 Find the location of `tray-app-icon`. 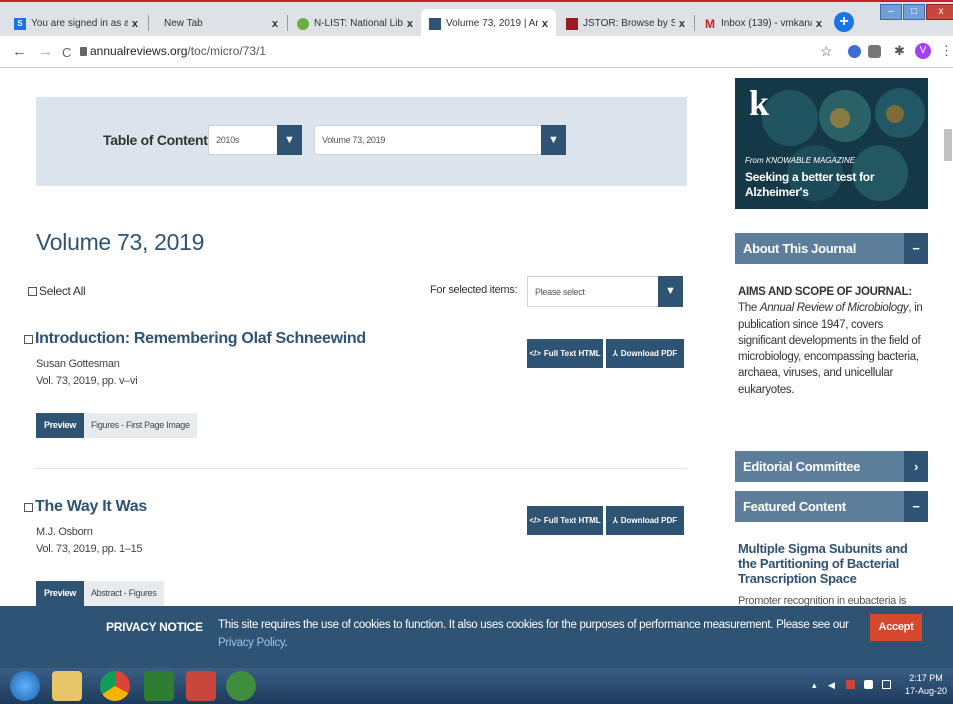

tray-app-icon is located at coordinates (850, 684).